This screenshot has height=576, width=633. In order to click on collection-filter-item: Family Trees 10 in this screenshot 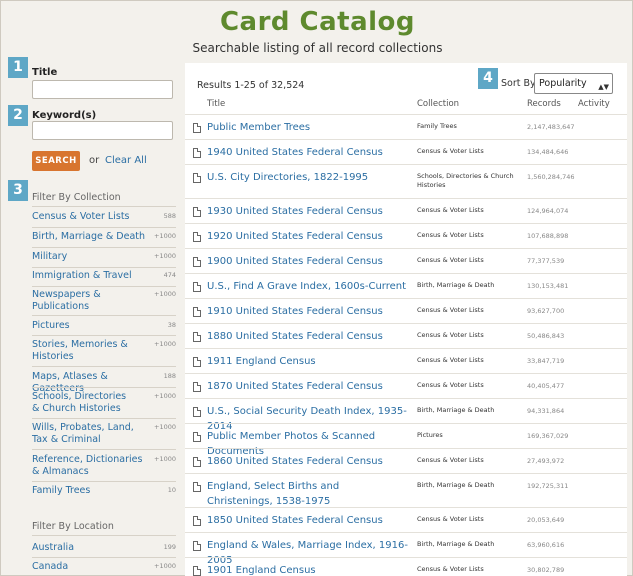, I will do `click(104, 492)`.